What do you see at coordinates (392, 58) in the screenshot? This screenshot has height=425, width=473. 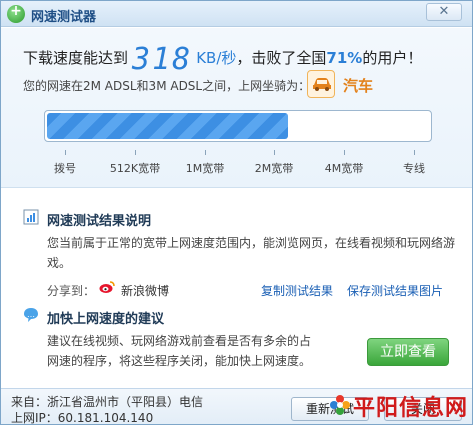 I see `headline-suffix: 的用户！` at bounding box center [392, 58].